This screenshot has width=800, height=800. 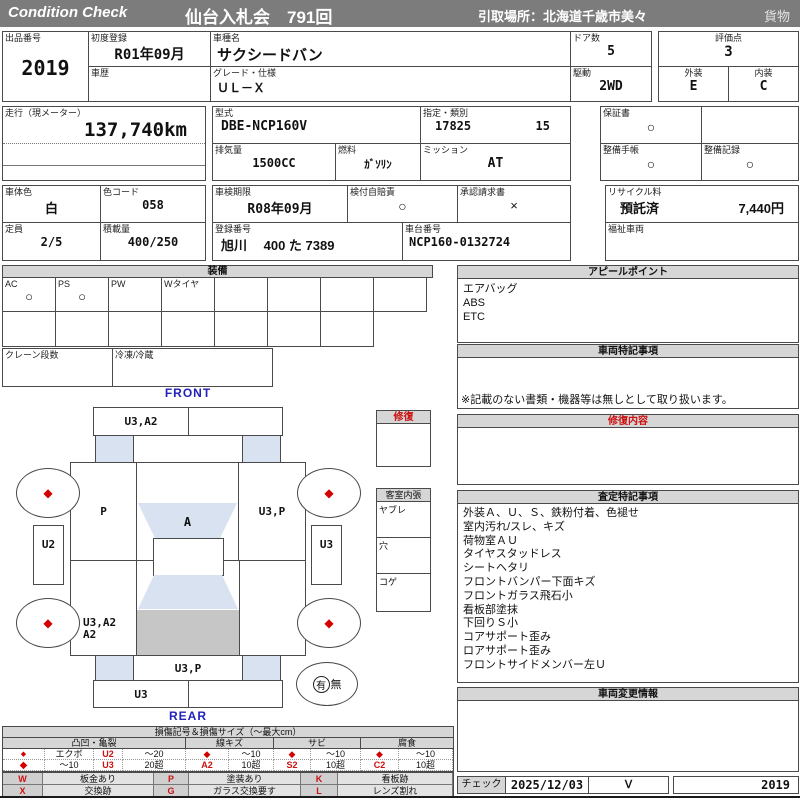 What do you see at coordinates (326, 544) in the screenshot?
I see `right-door-mark: U3` at bounding box center [326, 544].